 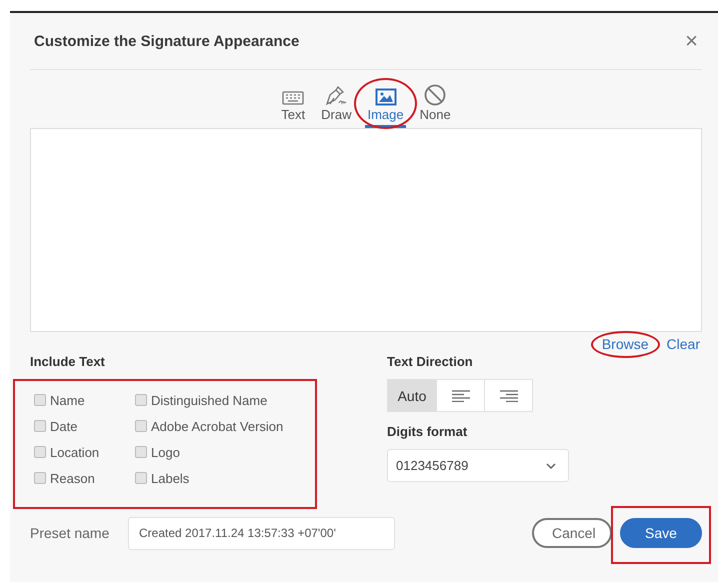 I want to click on checkbox-label: Logo, so click(x=165, y=452).